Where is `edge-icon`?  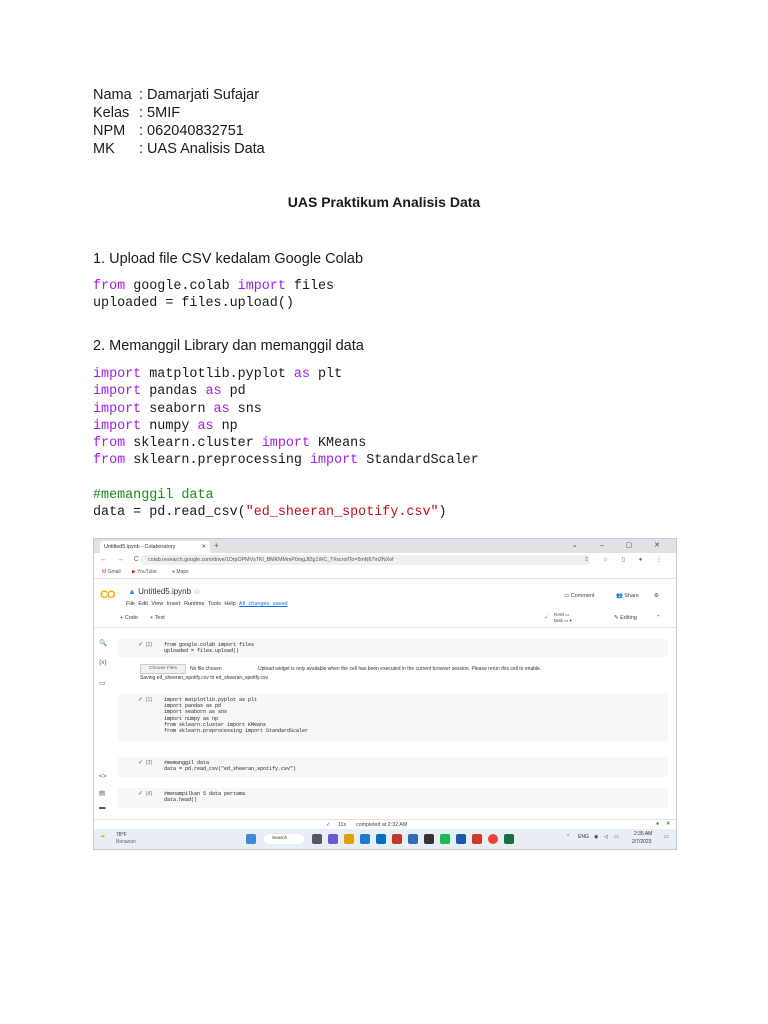 edge-icon is located at coordinates (365, 839).